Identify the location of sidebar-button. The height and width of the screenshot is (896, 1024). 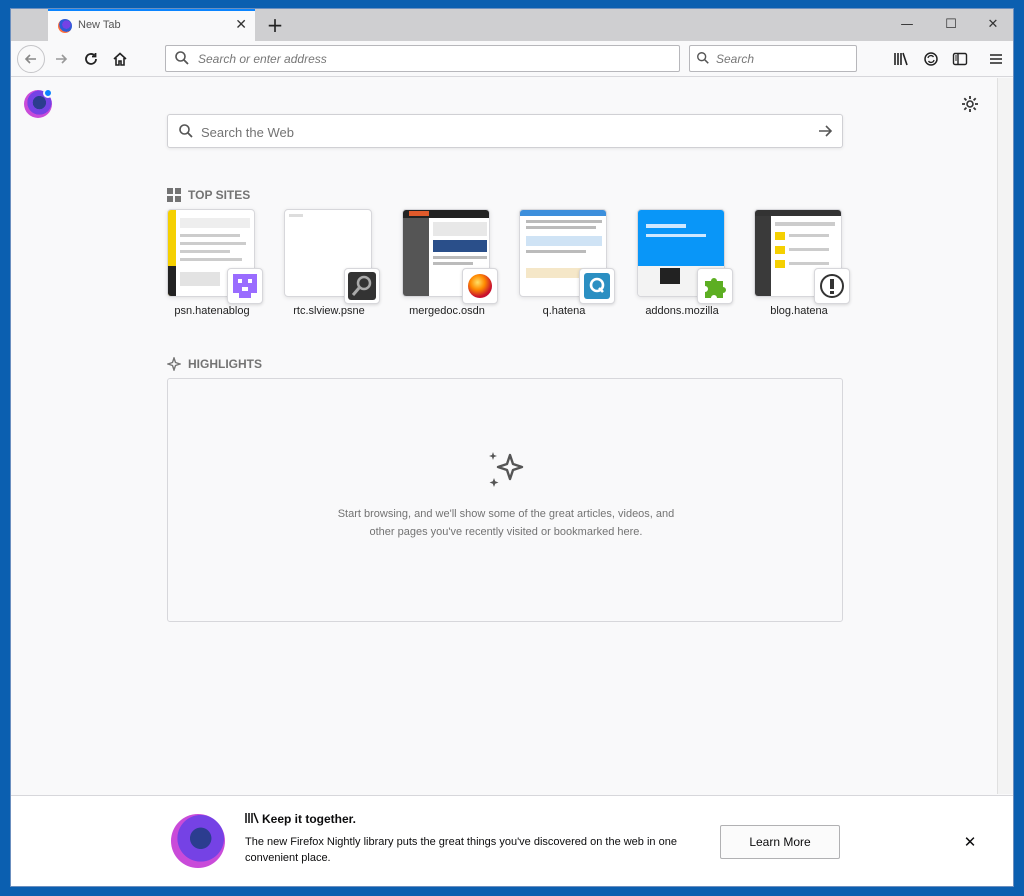
(960, 59).